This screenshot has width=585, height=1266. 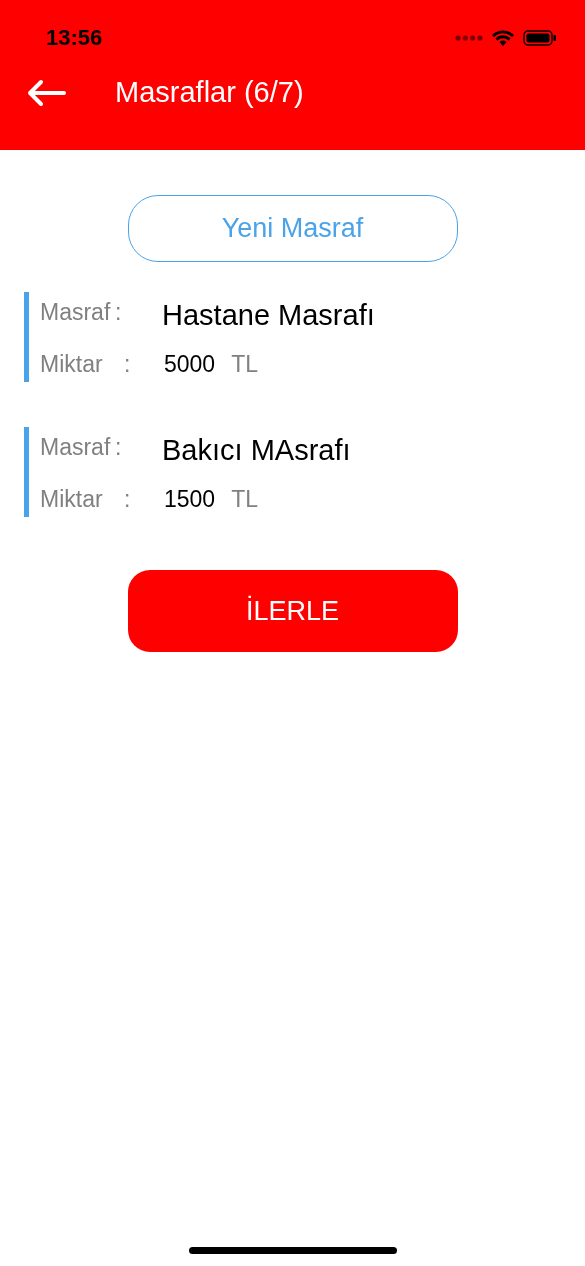 I want to click on battery-icon, so click(x=540, y=37).